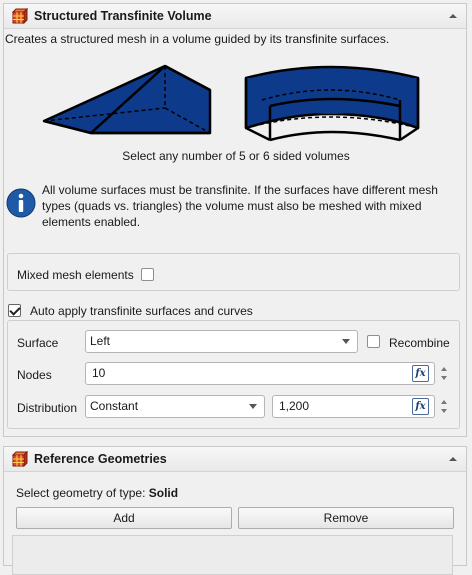 The image size is (472, 575). Describe the element at coordinates (231, 103) in the screenshot. I see `volume-shapes-illustration` at that location.